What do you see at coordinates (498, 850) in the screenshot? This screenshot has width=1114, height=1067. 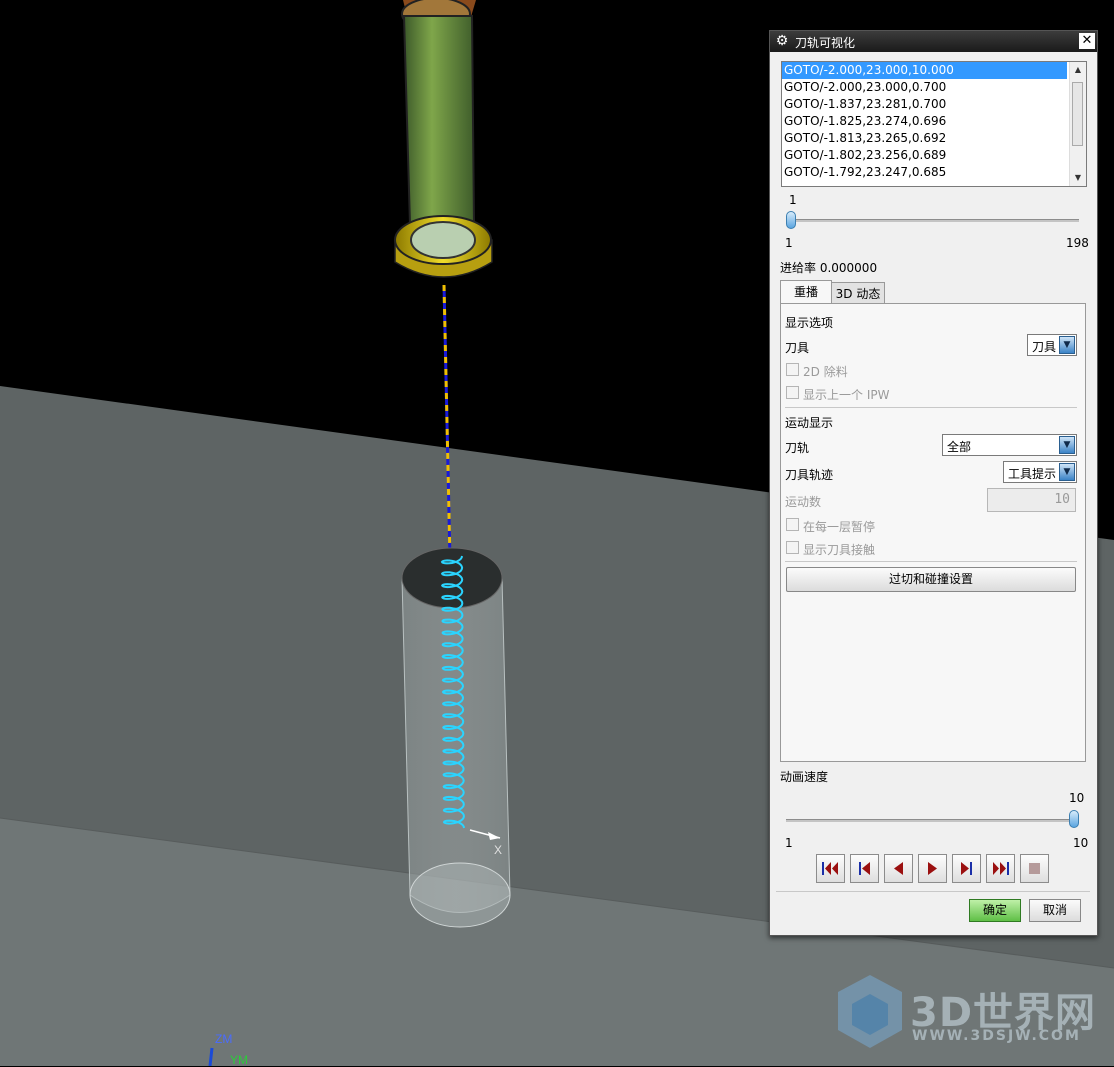 I see `axis-x-label: X` at bounding box center [498, 850].